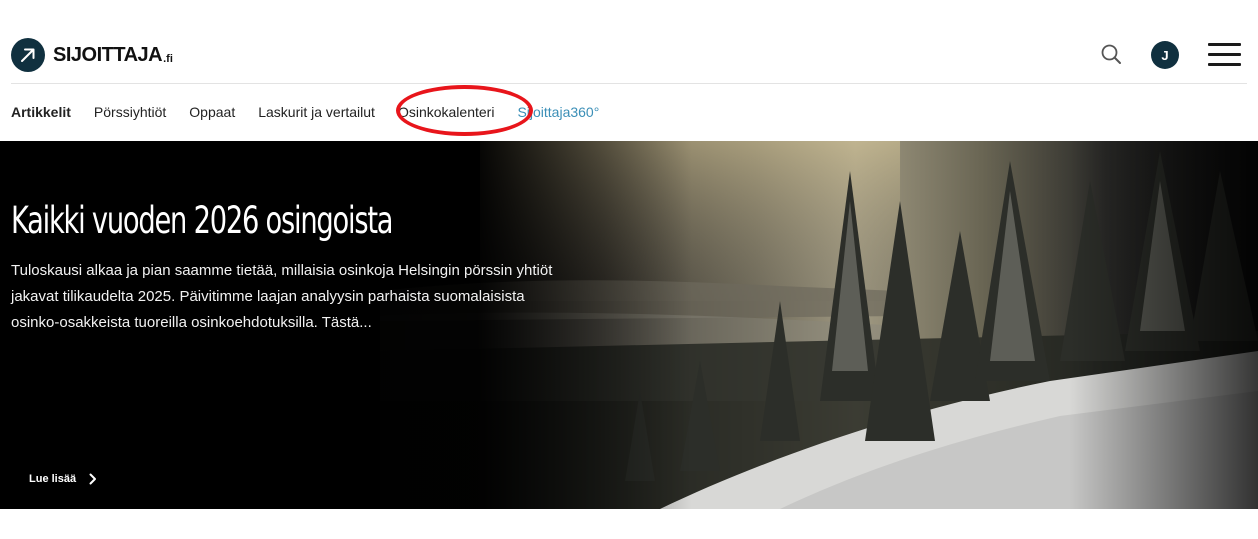  Describe the element at coordinates (41, 112) in the screenshot. I see `nav-item-artikkelit: Artikkelit` at that location.